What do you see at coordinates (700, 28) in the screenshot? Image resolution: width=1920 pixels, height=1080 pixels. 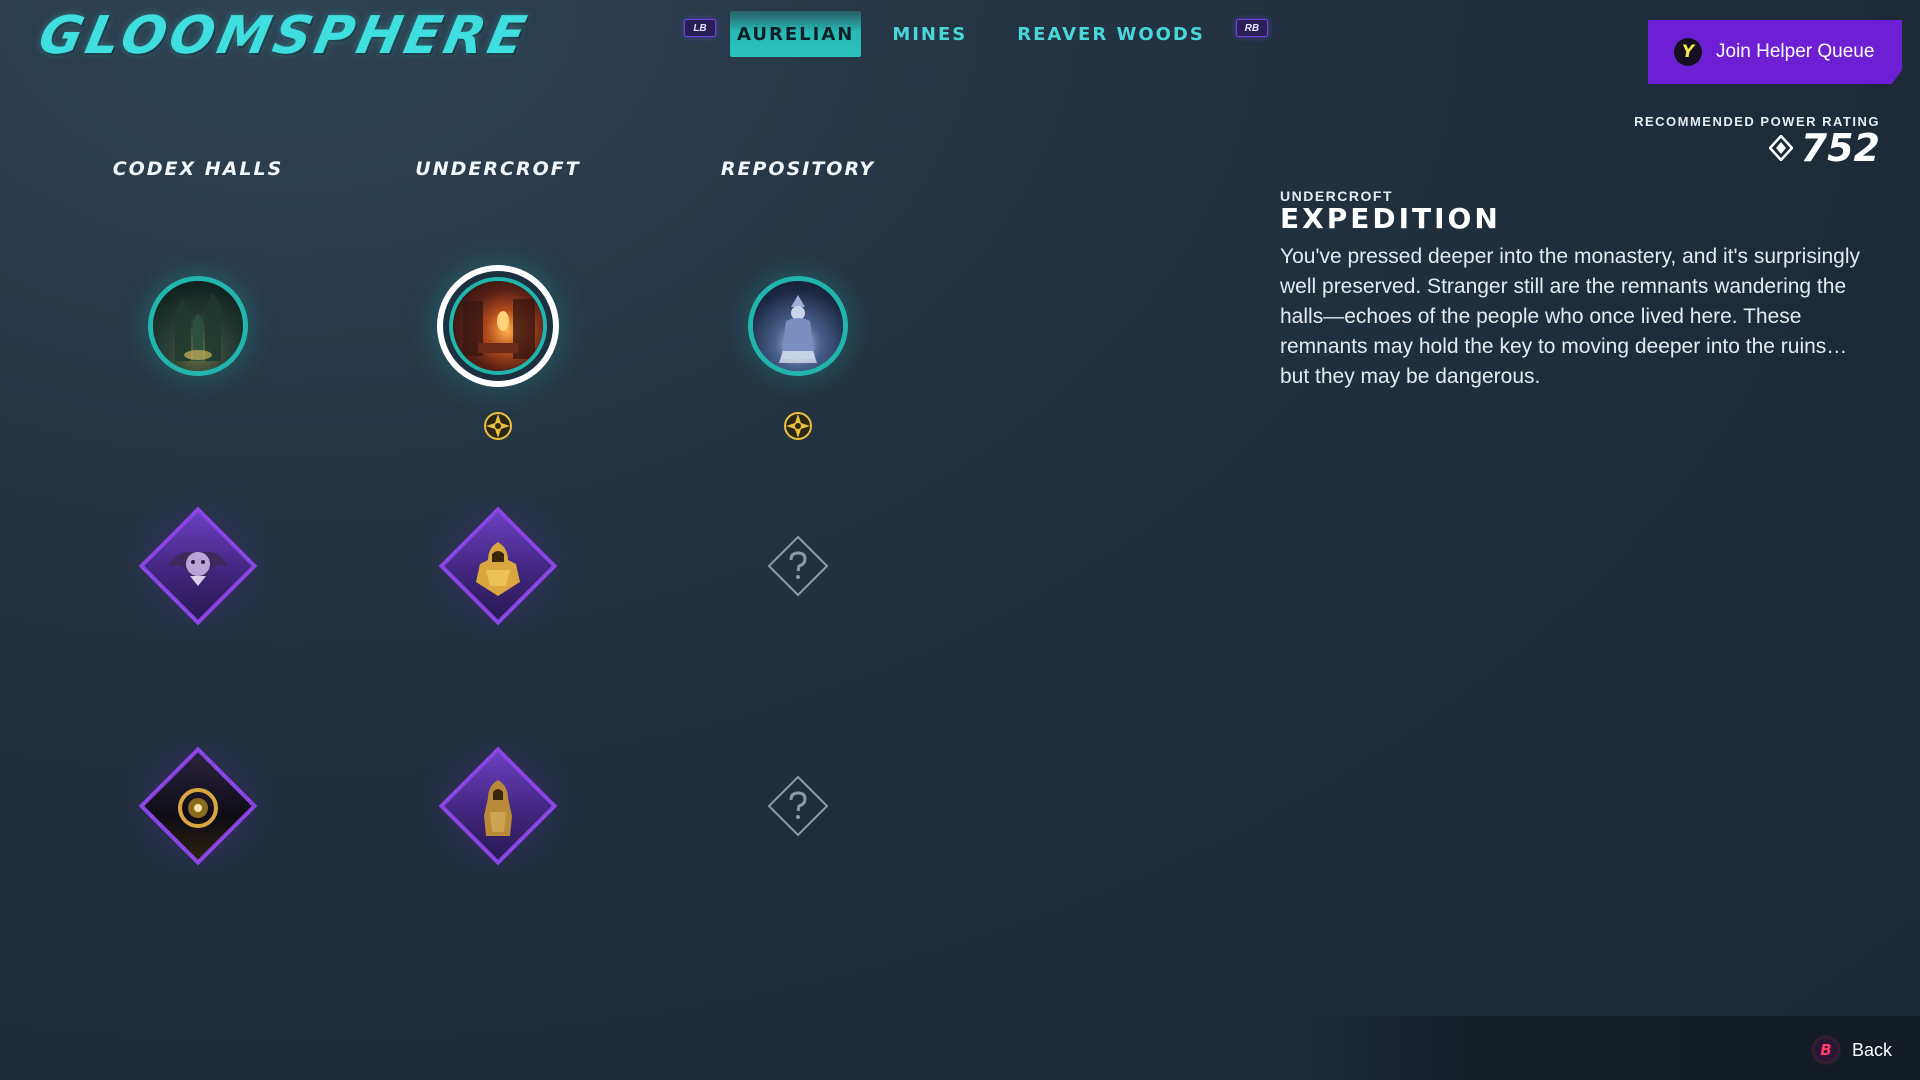 I see `lb-bumper-icon: LB` at bounding box center [700, 28].